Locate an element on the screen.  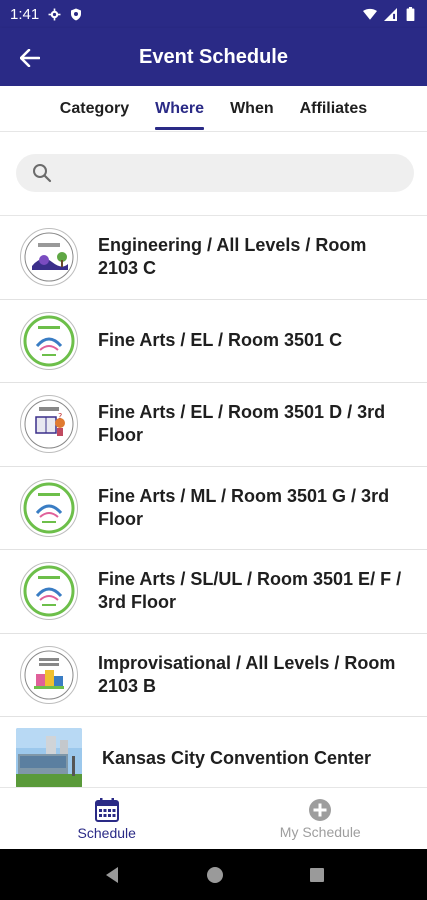
roll-with-it-badge-icon is located at coordinates (49, 257).